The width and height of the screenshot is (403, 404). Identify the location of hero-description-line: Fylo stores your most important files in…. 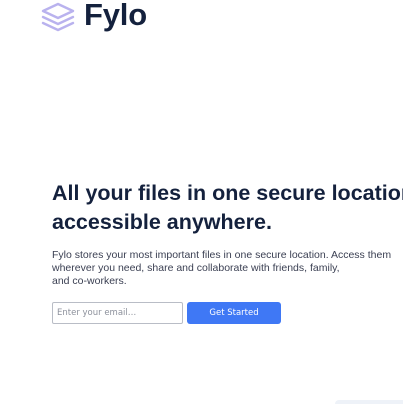
(222, 255).